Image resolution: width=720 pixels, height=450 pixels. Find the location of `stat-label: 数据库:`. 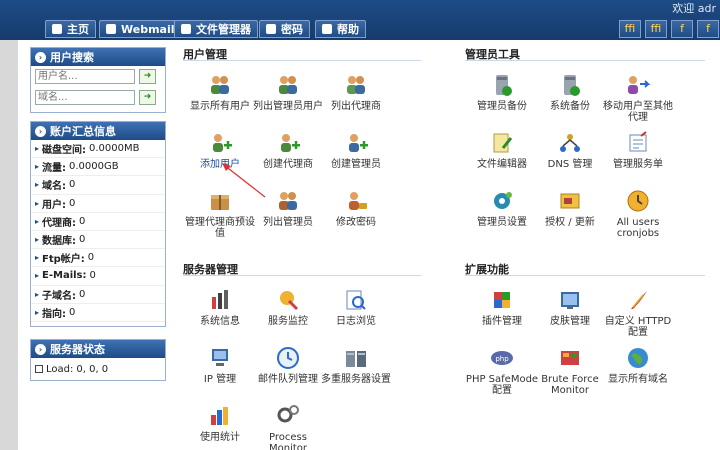

stat-label: 数据库: is located at coordinates (59, 242).